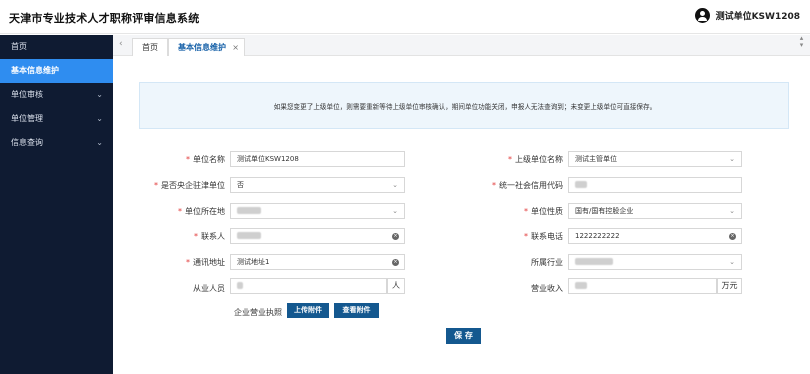 Image resolution: width=810 pixels, height=374 pixels. I want to click on tab-basic-info: 基本信息维护 ×, so click(206, 47).